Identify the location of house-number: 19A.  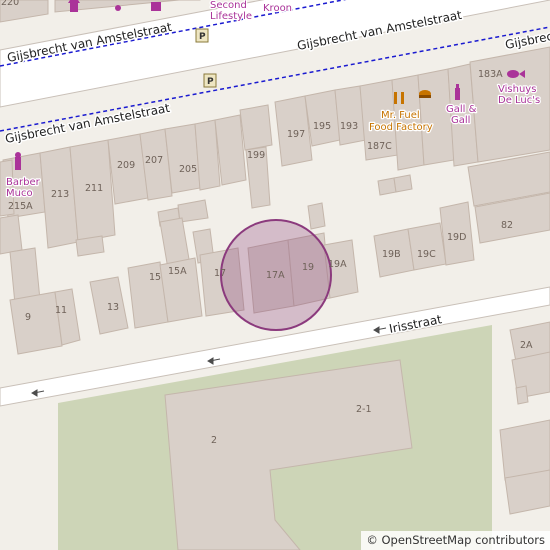
(337, 264).